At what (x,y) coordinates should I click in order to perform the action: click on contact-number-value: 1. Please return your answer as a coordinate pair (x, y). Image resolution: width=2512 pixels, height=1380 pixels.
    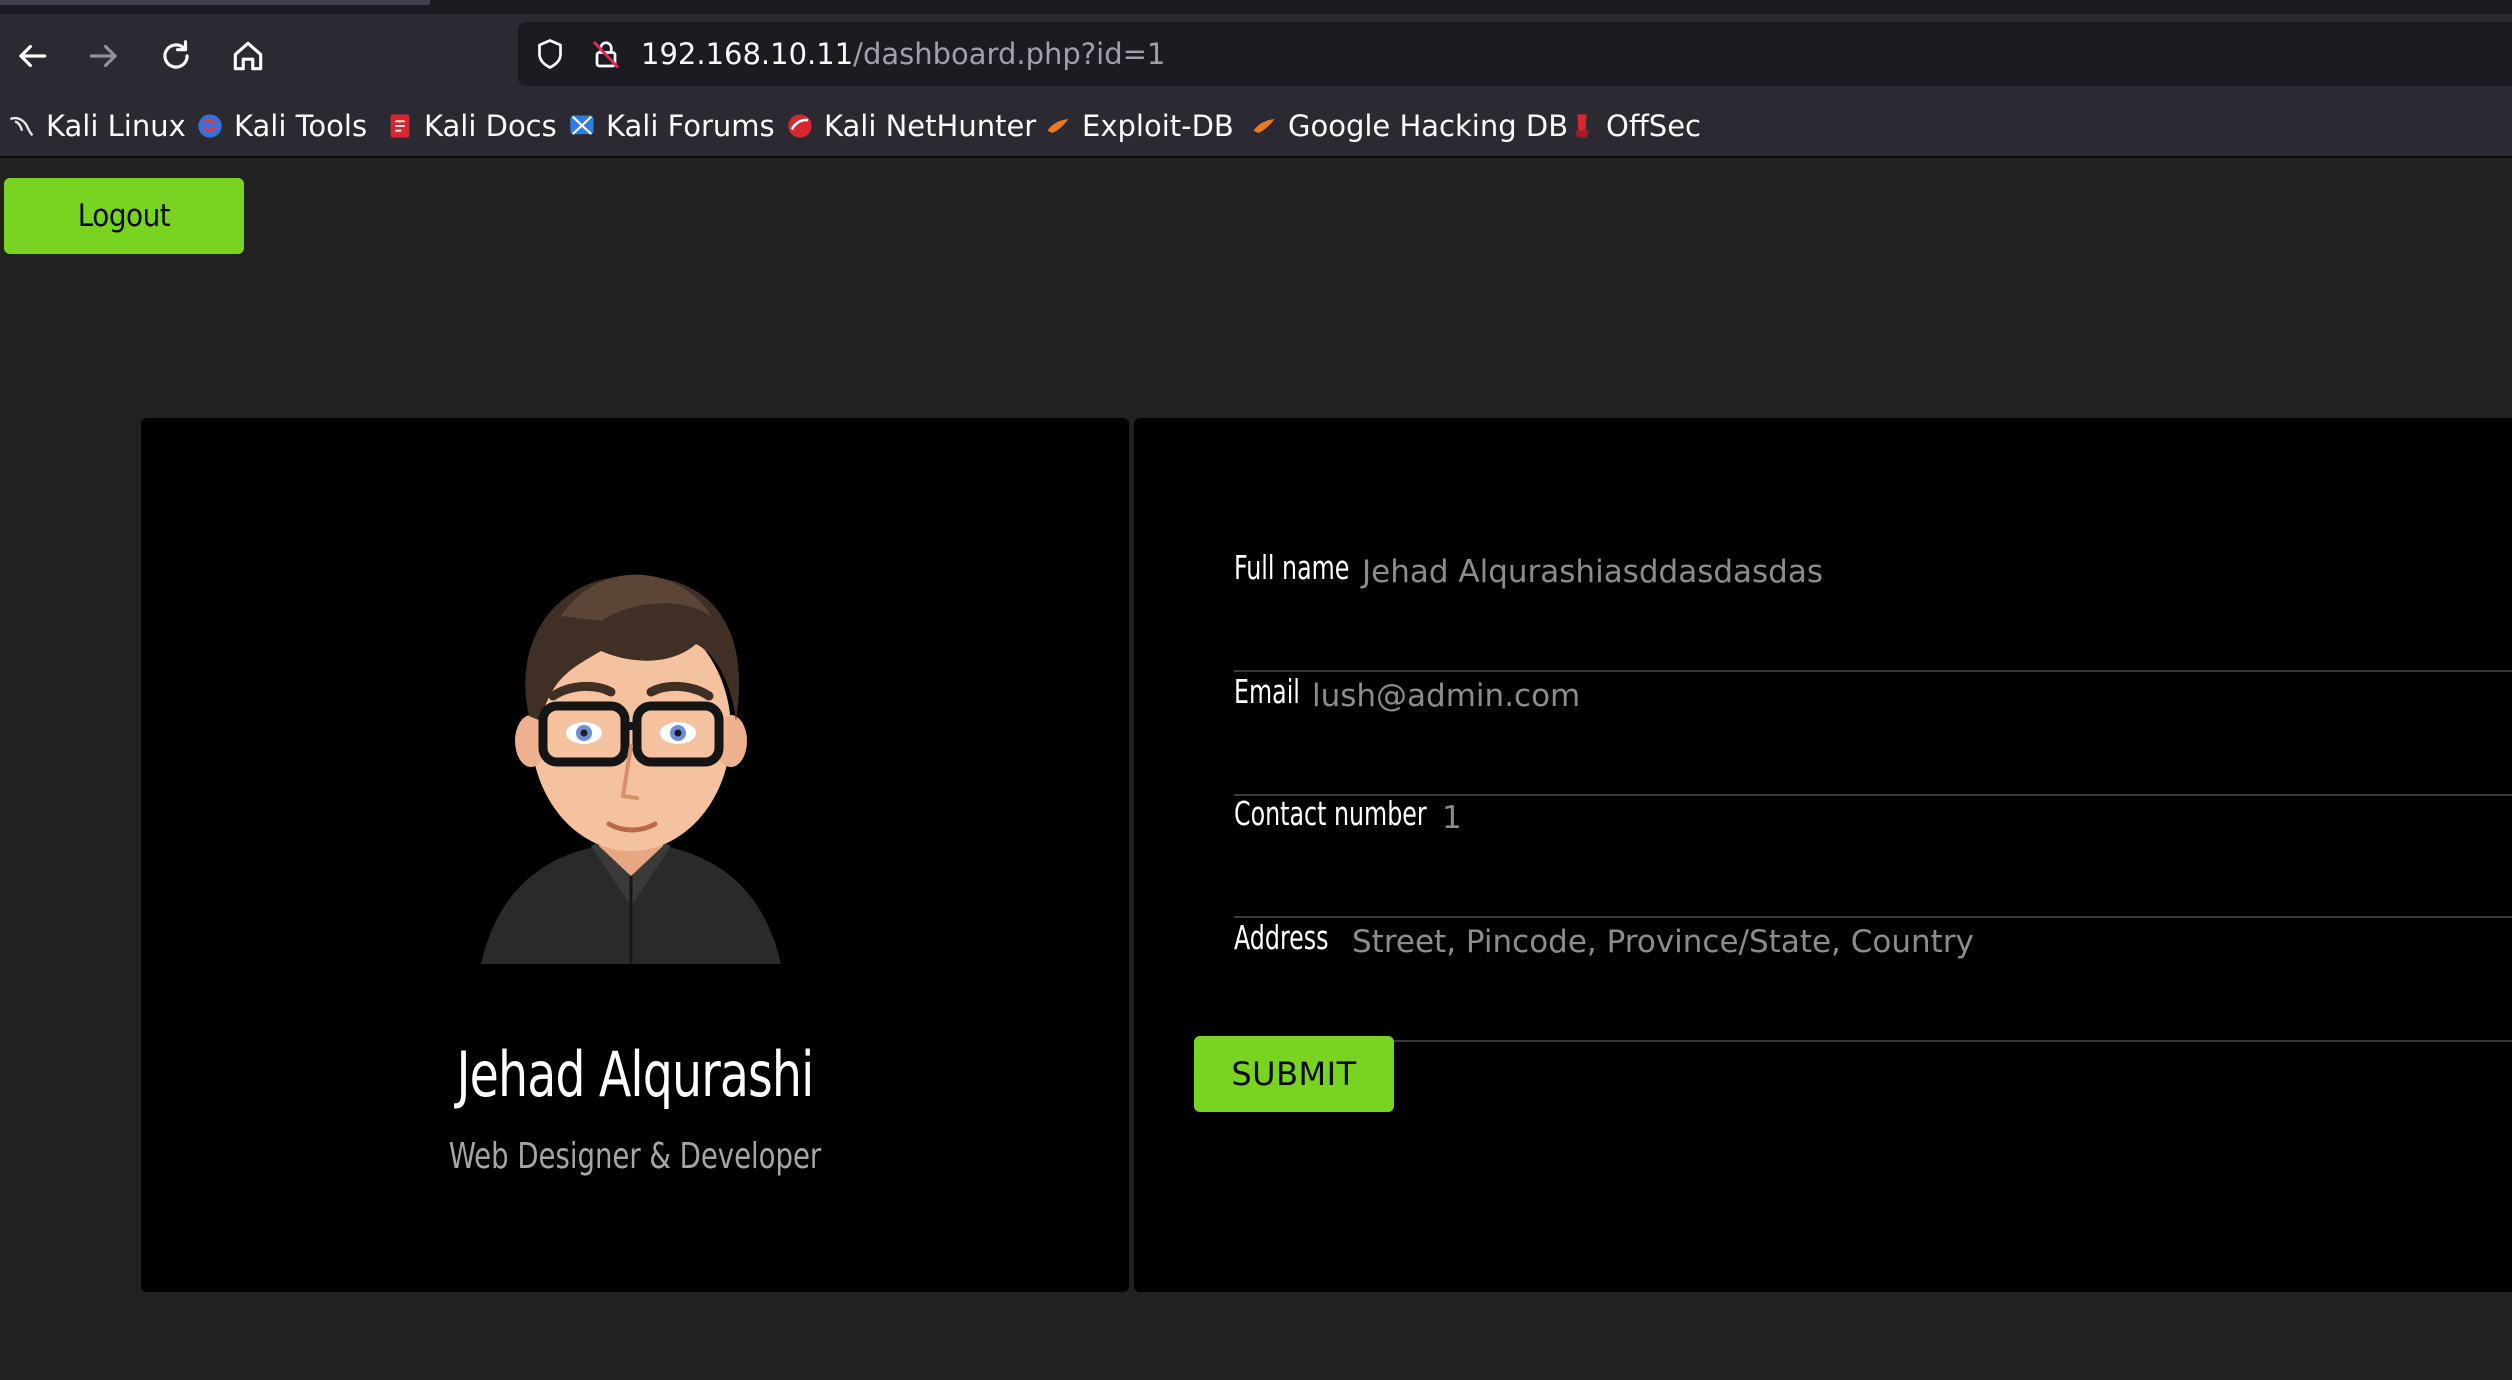
    Looking at the image, I should click on (1452, 818).